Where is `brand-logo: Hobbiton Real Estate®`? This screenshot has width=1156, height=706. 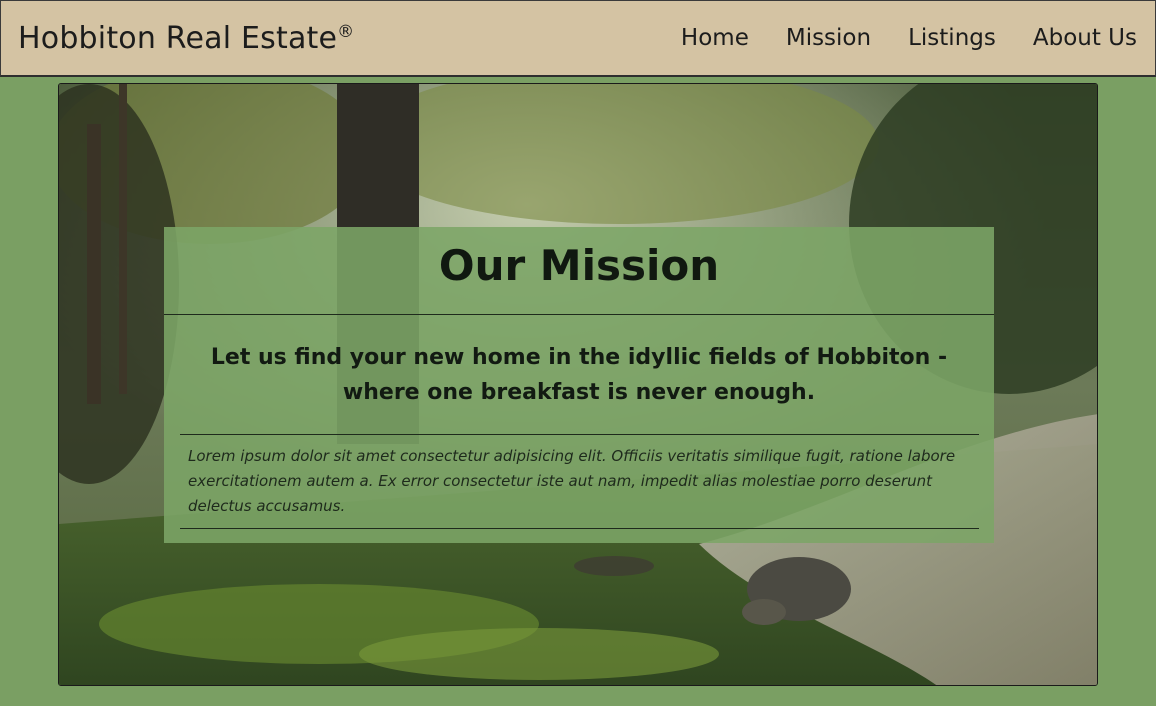 brand-logo: Hobbiton Real Estate® is located at coordinates (186, 38).